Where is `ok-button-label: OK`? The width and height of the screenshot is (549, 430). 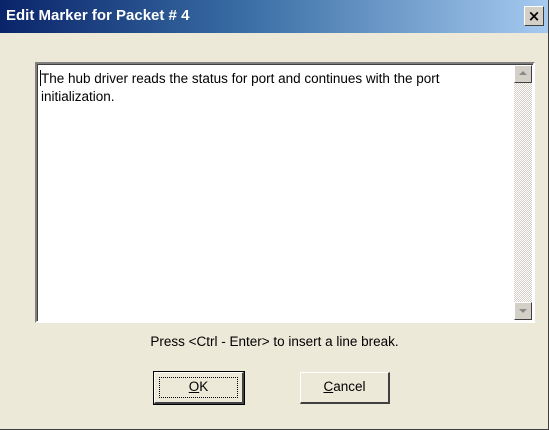
ok-button-label: OK is located at coordinates (199, 386).